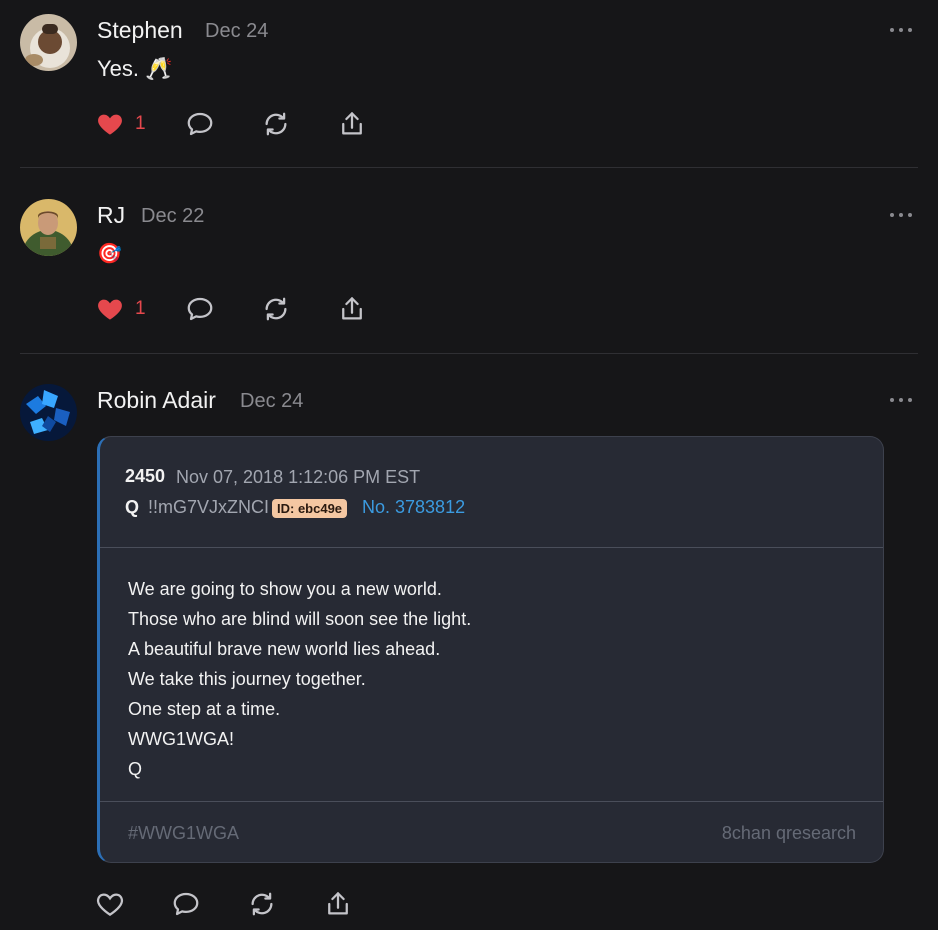 This screenshot has width=938, height=930. What do you see at coordinates (284, 649) in the screenshot?
I see `message-line: A beautiful brave new world lies ahead.` at bounding box center [284, 649].